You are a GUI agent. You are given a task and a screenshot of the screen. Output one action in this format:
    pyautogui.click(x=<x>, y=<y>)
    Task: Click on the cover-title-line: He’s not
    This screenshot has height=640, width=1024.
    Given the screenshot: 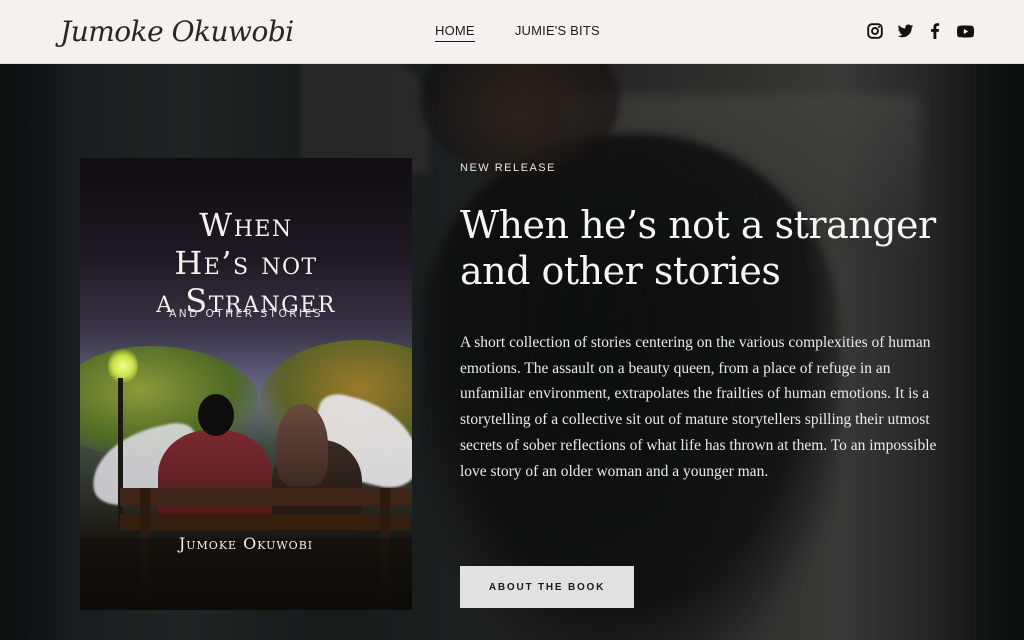 What is the action you would take?
    pyautogui.click(x=246, y=263)
    